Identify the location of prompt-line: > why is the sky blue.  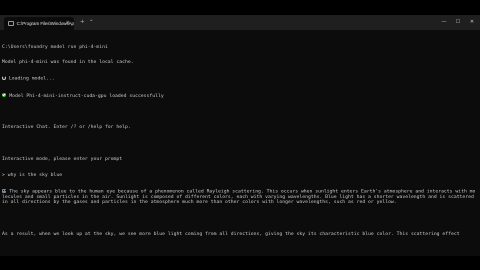
(32, 176).